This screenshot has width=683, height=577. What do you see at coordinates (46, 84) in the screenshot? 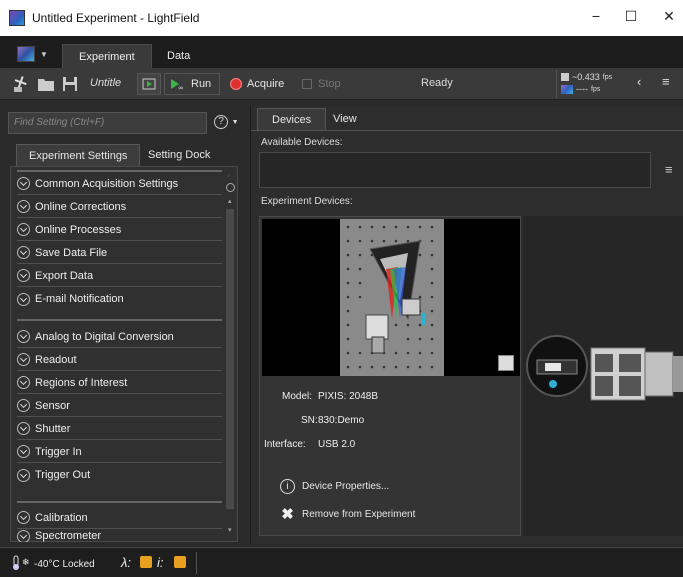
I see `open-folder-icon` at bounding box center [46, 84].